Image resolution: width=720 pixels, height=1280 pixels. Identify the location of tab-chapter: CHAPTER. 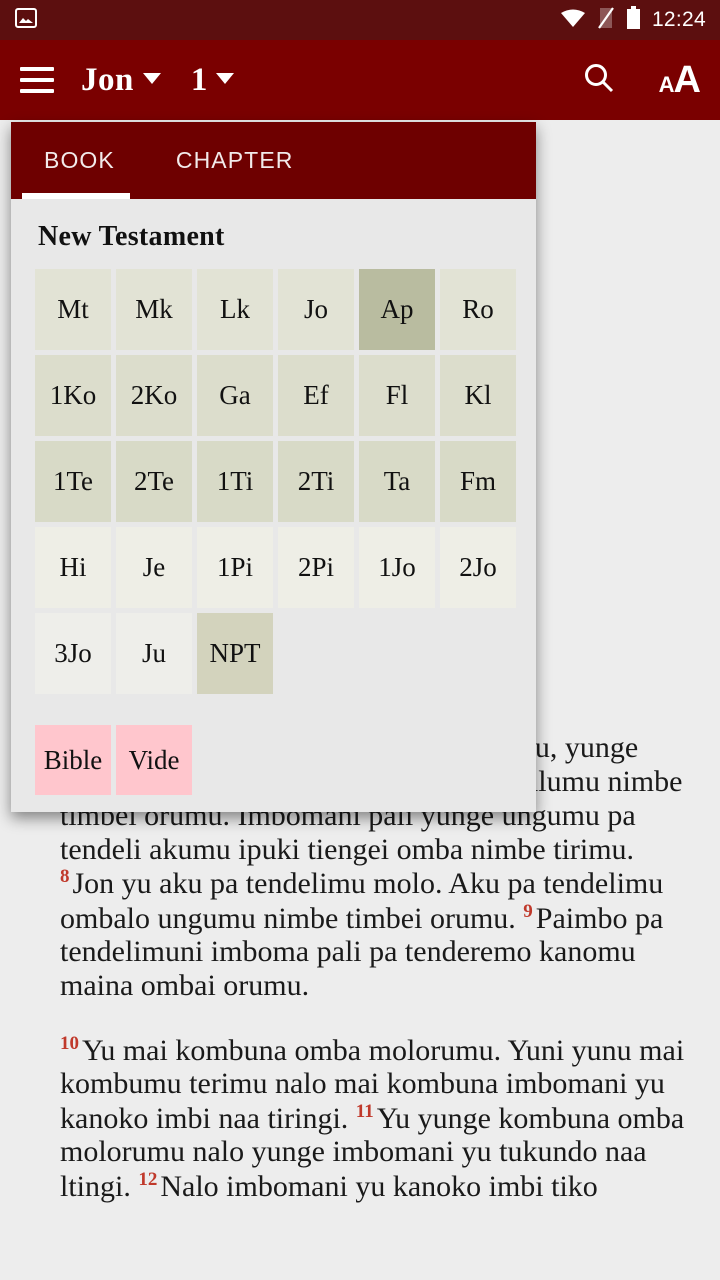
(235, 160).